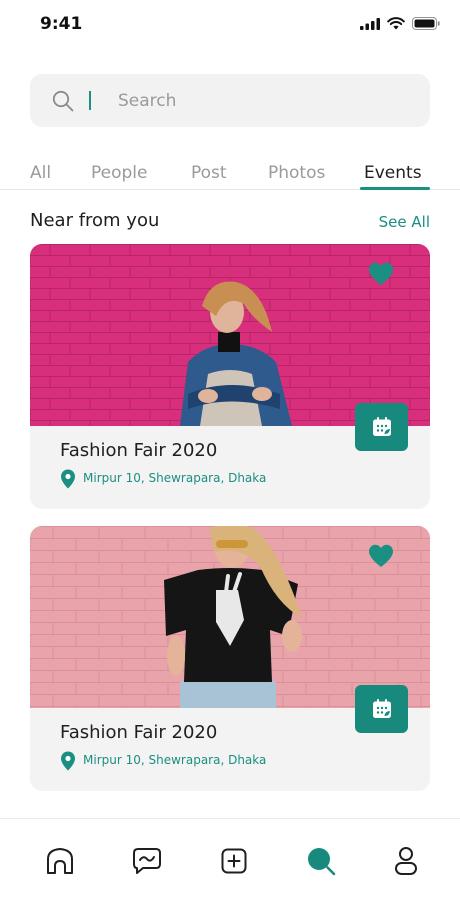 This screenshot has width=460, height=900. I want to click on see-all-link: See All, so click(404, 222).